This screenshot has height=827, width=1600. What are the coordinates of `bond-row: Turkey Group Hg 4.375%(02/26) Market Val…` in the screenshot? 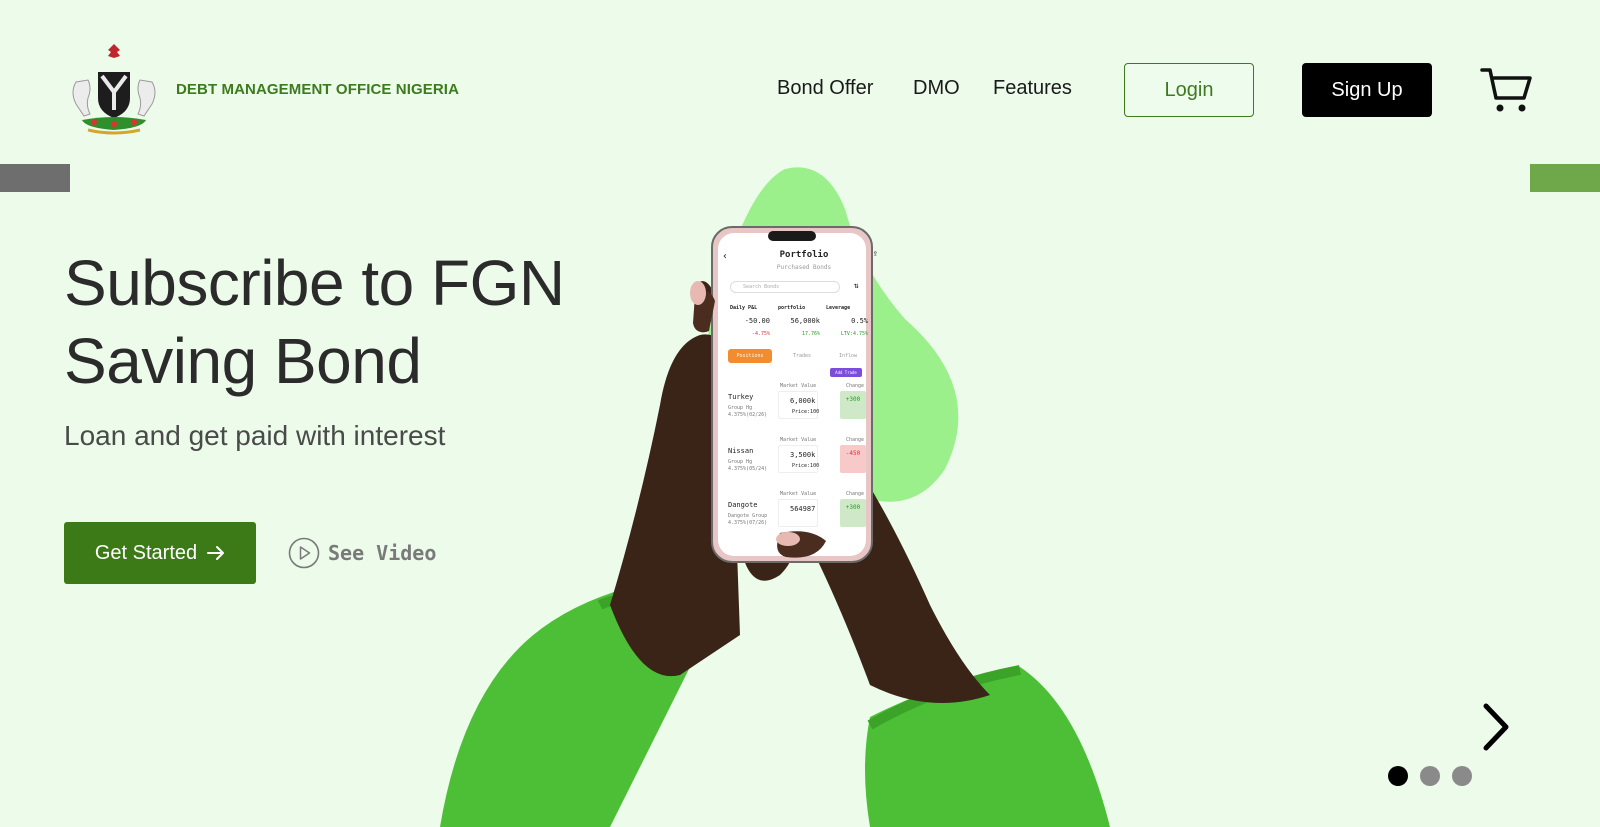 It's located at (803, 408).